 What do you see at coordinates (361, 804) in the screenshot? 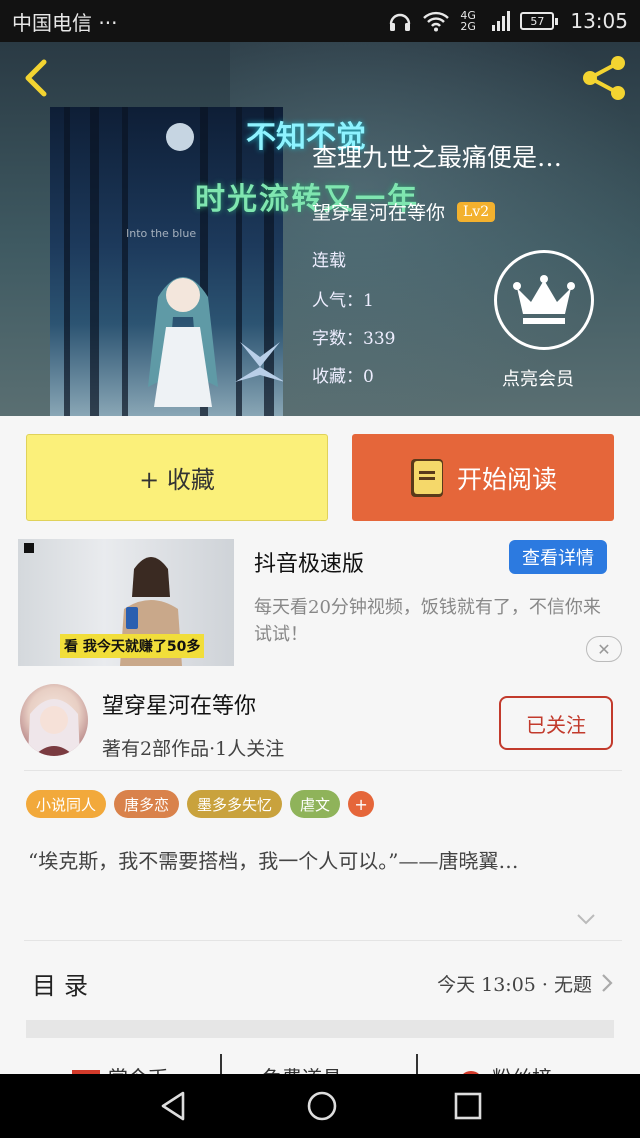
I see `add-tag-button: +` at bounding box center [361, 804].